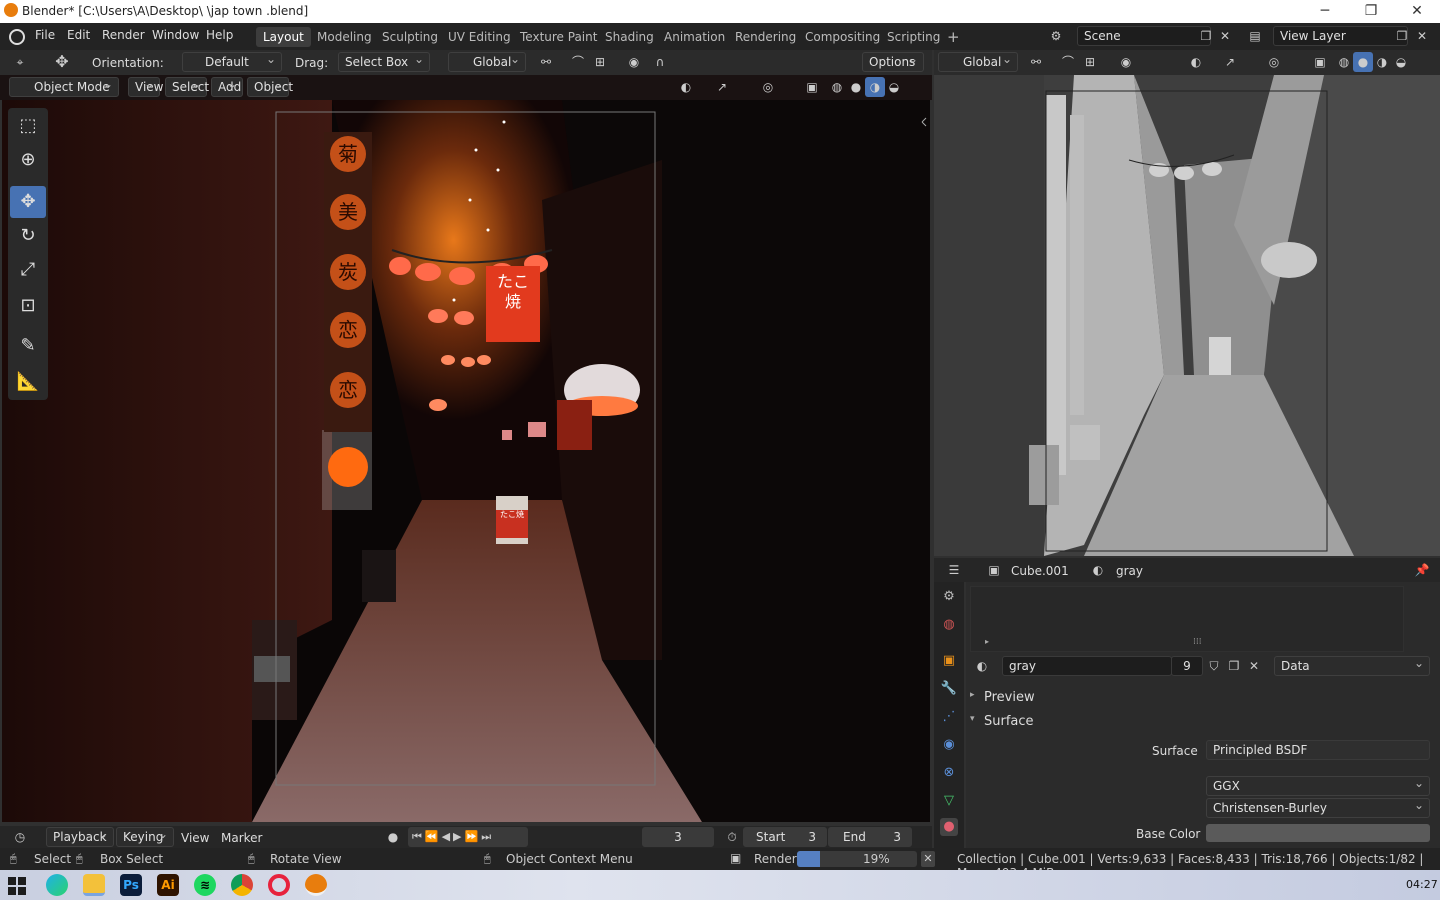 The image size is (1440, 900). What do you see at coordinates (837, 87) in the screenshot?
I see `wireframe-shading-icon: ◍` at bounding box center [837, 87].